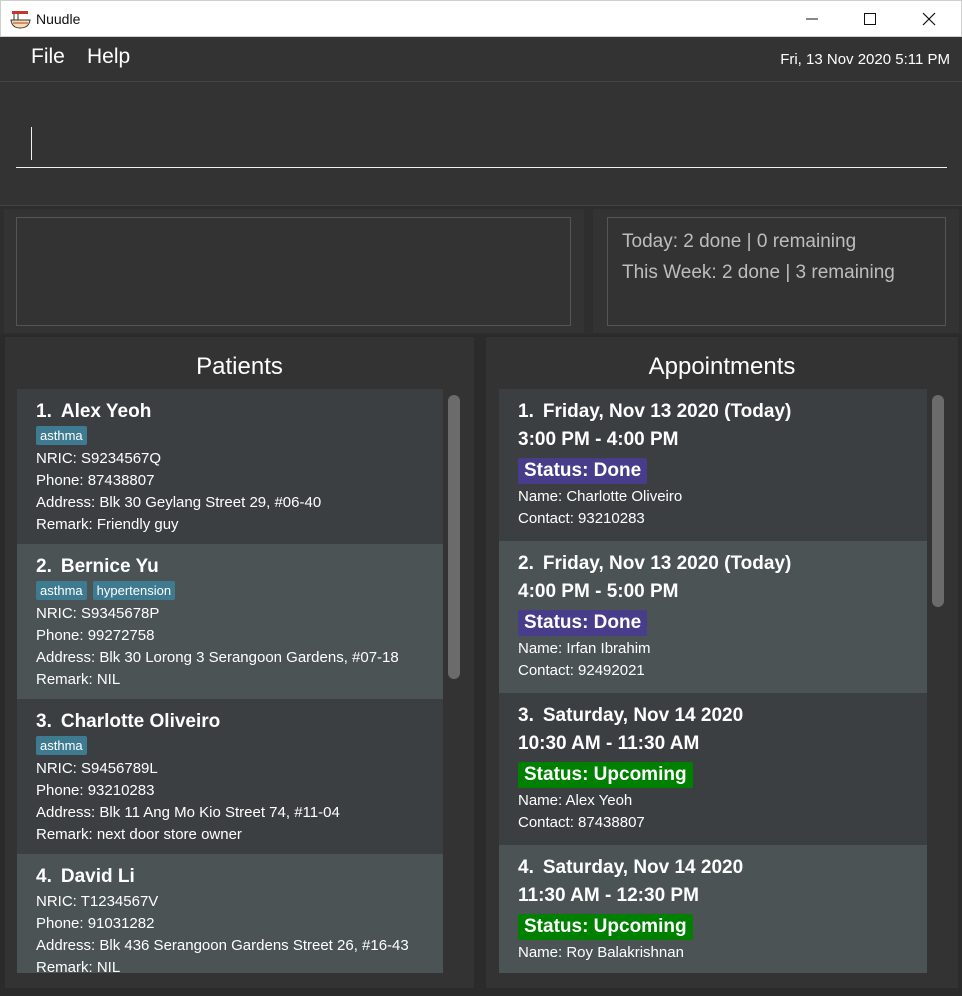  What do you see at coordinates (239, 721) in the screenshot?
I see `patient-title: 3. Charlotte Oliveiro` at bounding box center [239, 721].